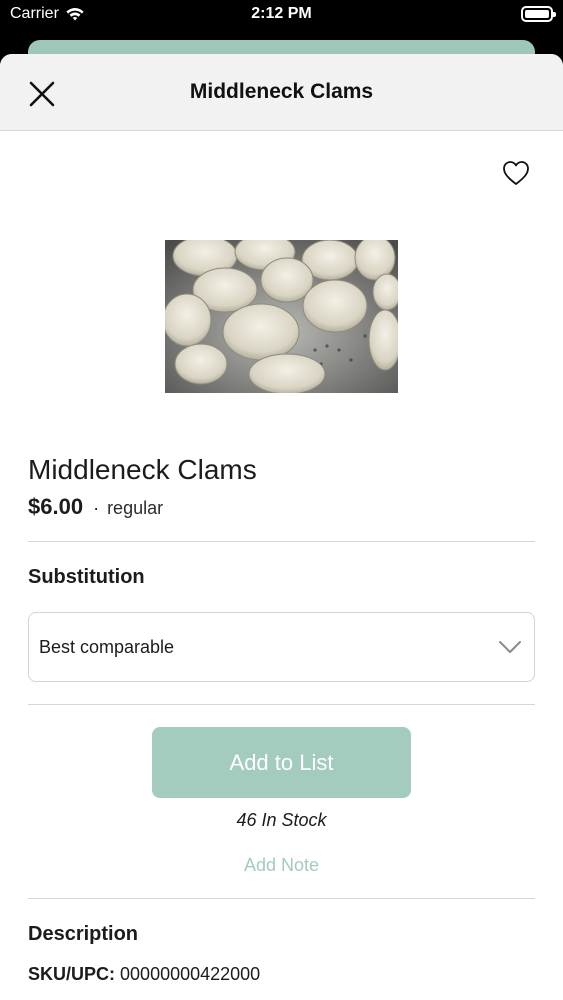  I want to click on stock-count: 46 In Stock, so click(281, 820).